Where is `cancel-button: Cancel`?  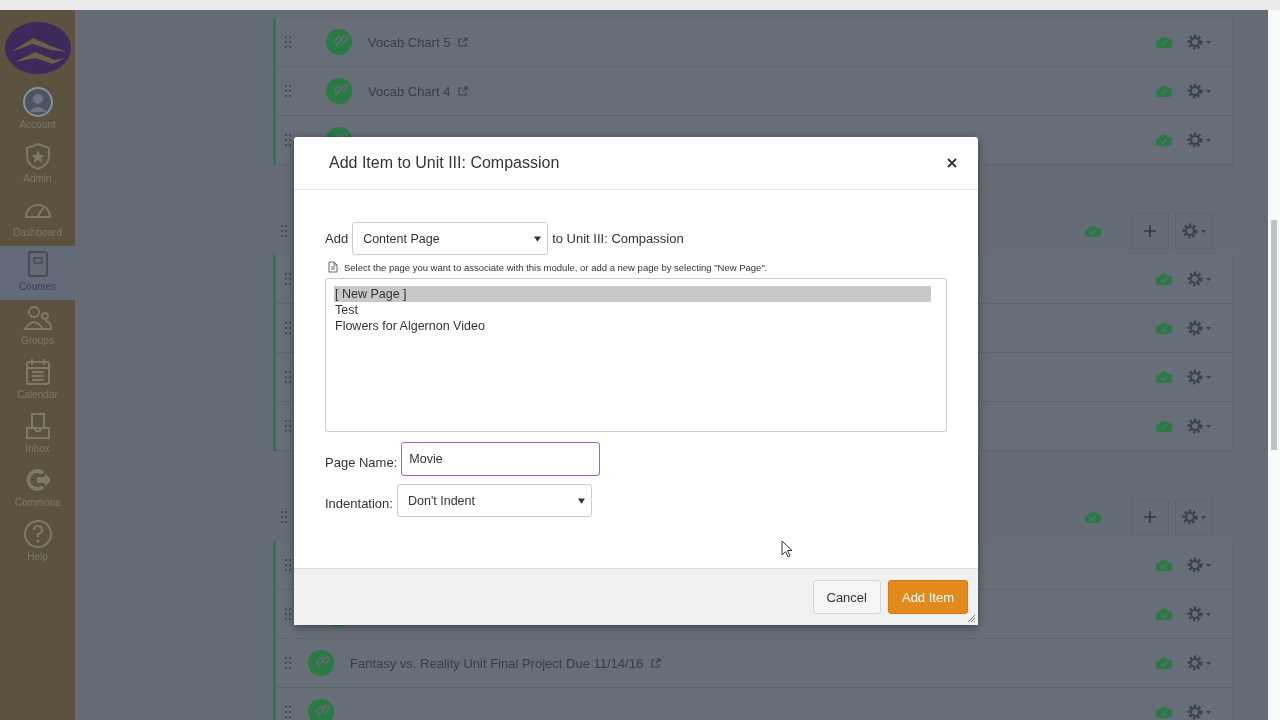 cancel-button: Cancel is located at coordinates (846, 597).